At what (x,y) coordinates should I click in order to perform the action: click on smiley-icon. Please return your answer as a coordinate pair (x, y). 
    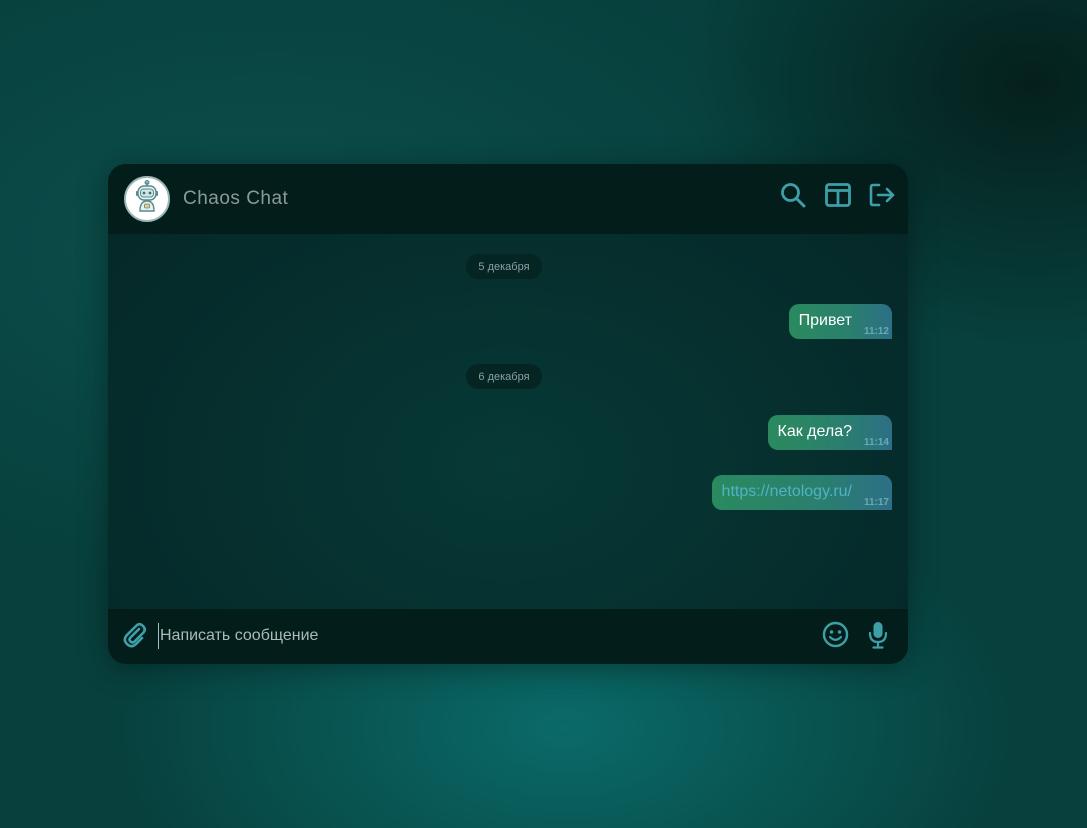
    Looking at the image, I should click on (835, 637).